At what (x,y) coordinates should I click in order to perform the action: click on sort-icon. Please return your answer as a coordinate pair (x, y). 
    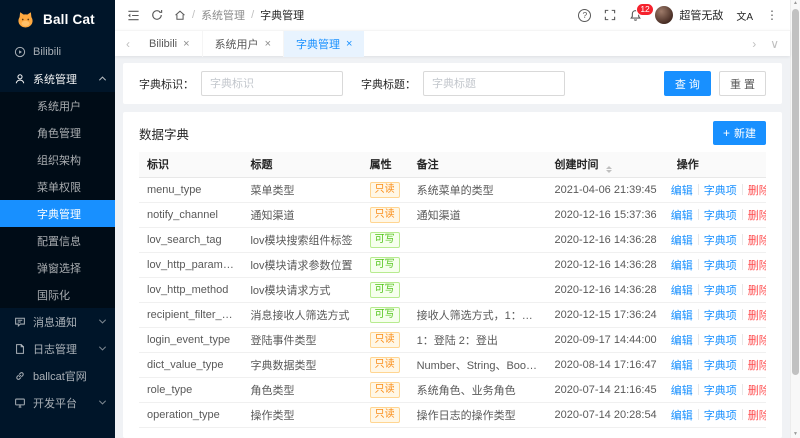
    Looking at the image, I should click on (608, 169).